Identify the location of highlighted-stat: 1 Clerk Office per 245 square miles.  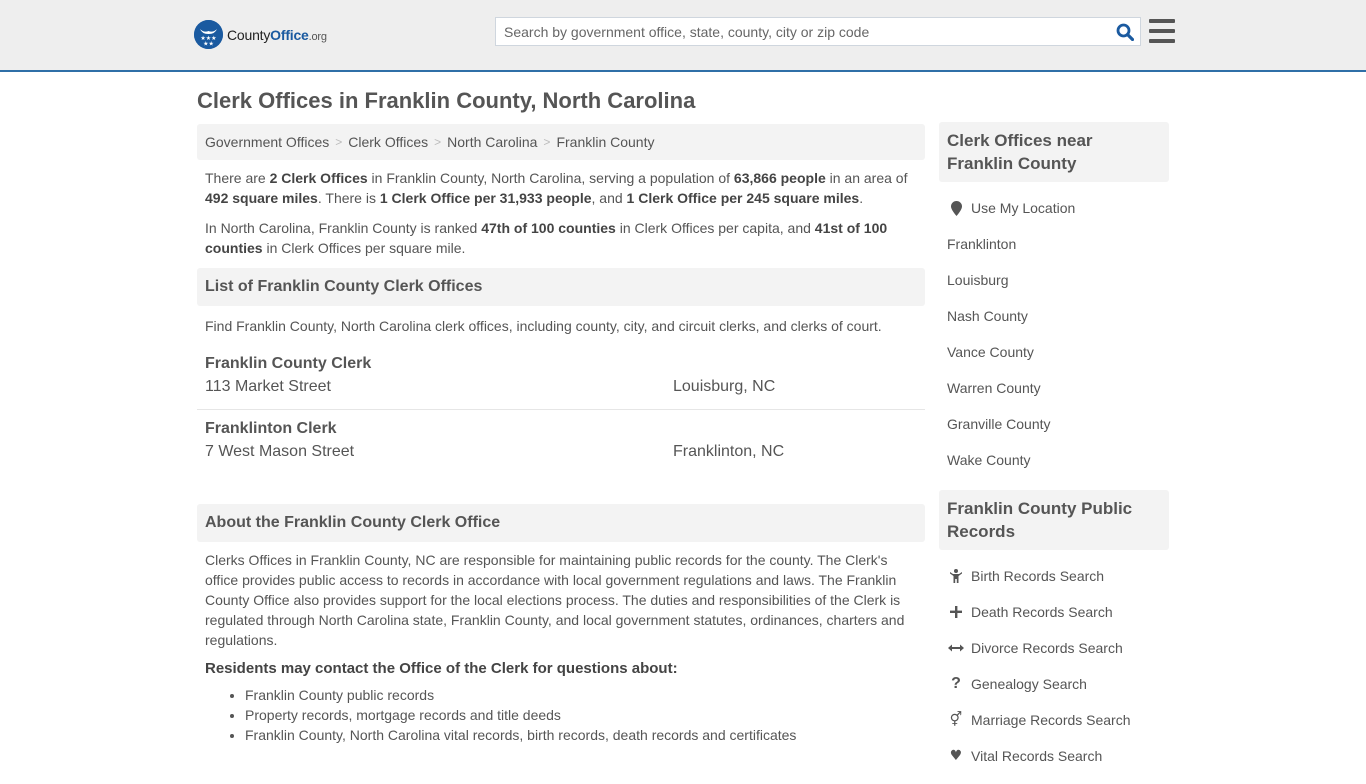
(743, 198).